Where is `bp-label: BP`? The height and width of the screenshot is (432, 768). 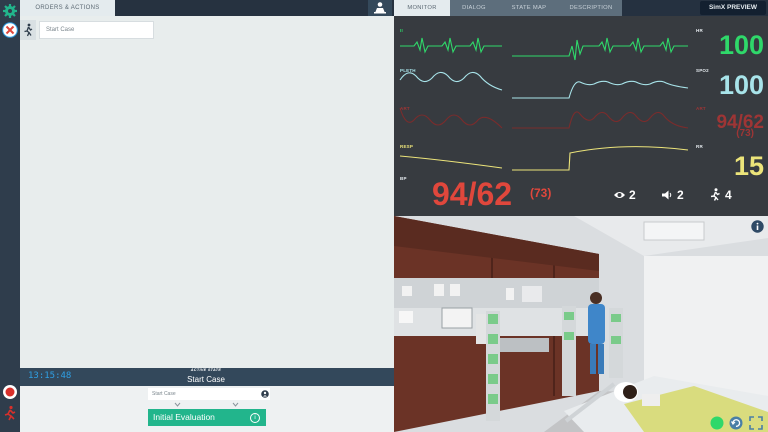 bp-label: BP is located at coordinates (403, 178).